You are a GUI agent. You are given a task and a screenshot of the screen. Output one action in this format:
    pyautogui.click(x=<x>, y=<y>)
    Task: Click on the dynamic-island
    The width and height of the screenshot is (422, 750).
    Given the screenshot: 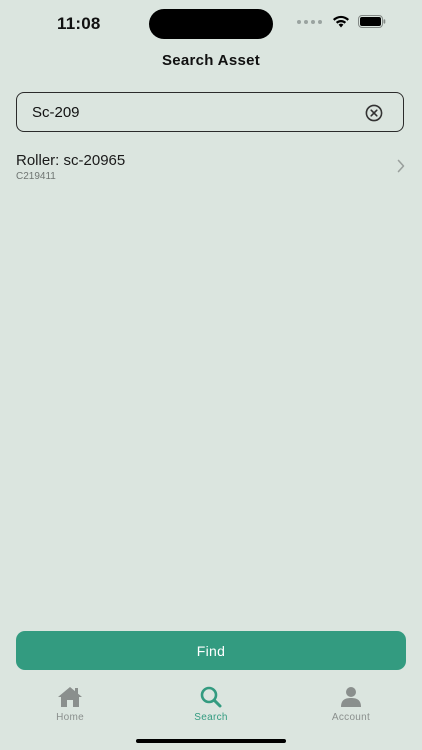 What is the action you would take?
    pyautogui.click(x=211, y=24)
    